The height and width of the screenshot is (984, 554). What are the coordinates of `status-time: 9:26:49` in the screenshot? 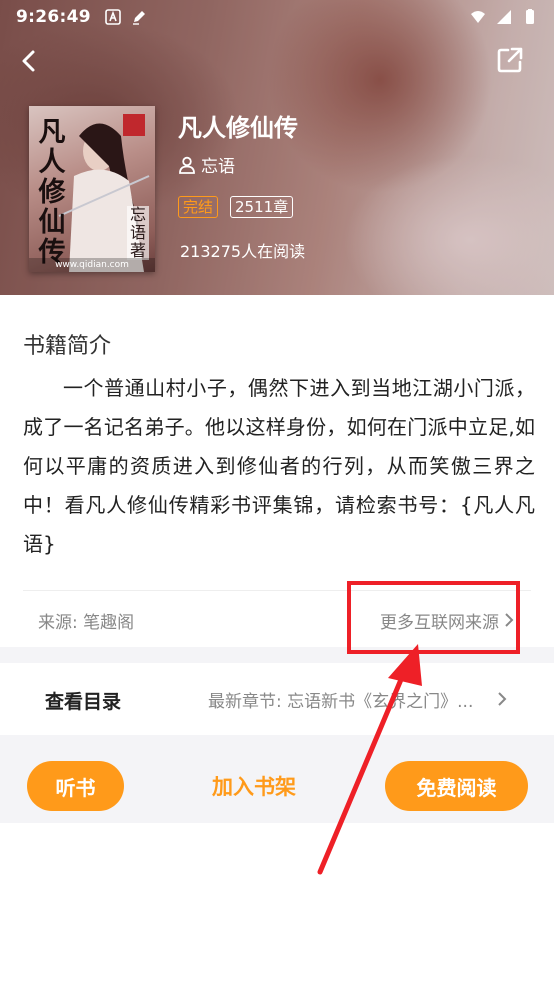 It's located at (53, 17).